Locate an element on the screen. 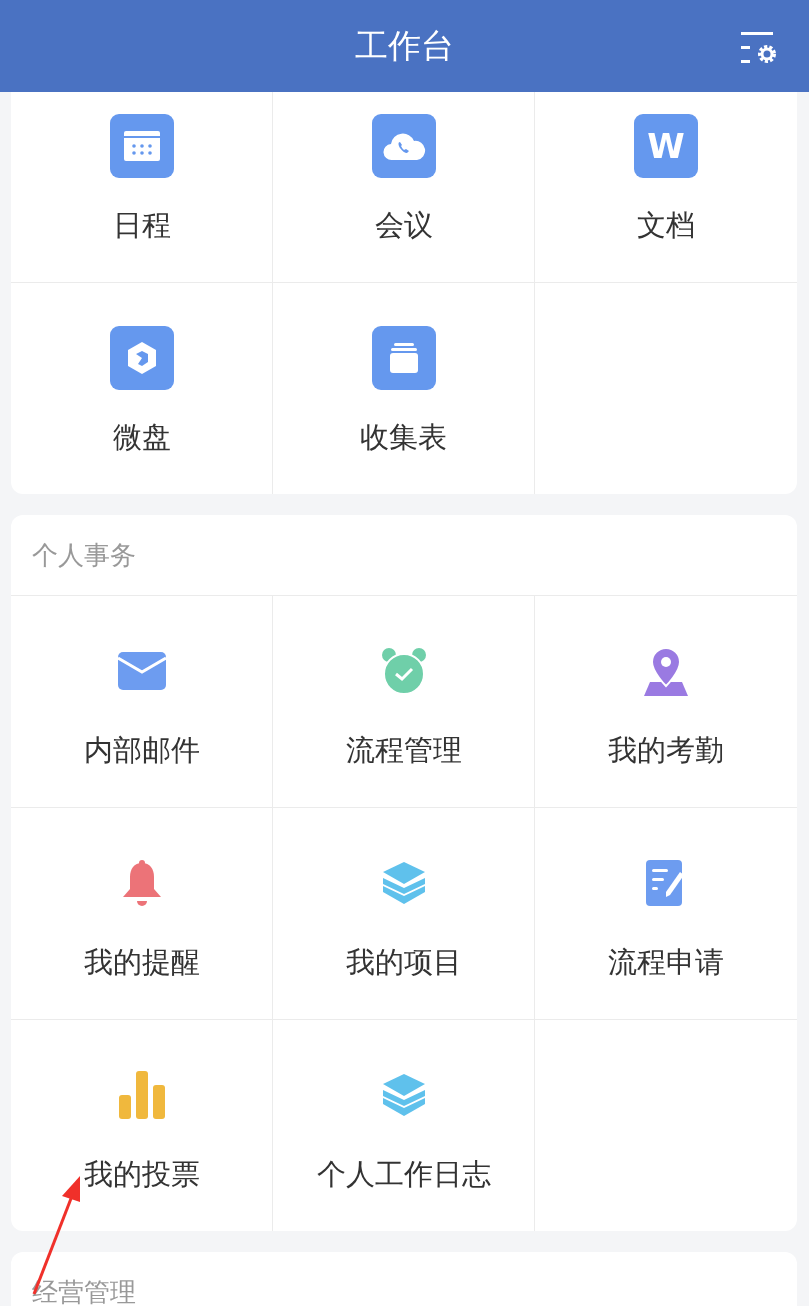  app-tile: 我的投票 is located at coordinates (141, 1107).